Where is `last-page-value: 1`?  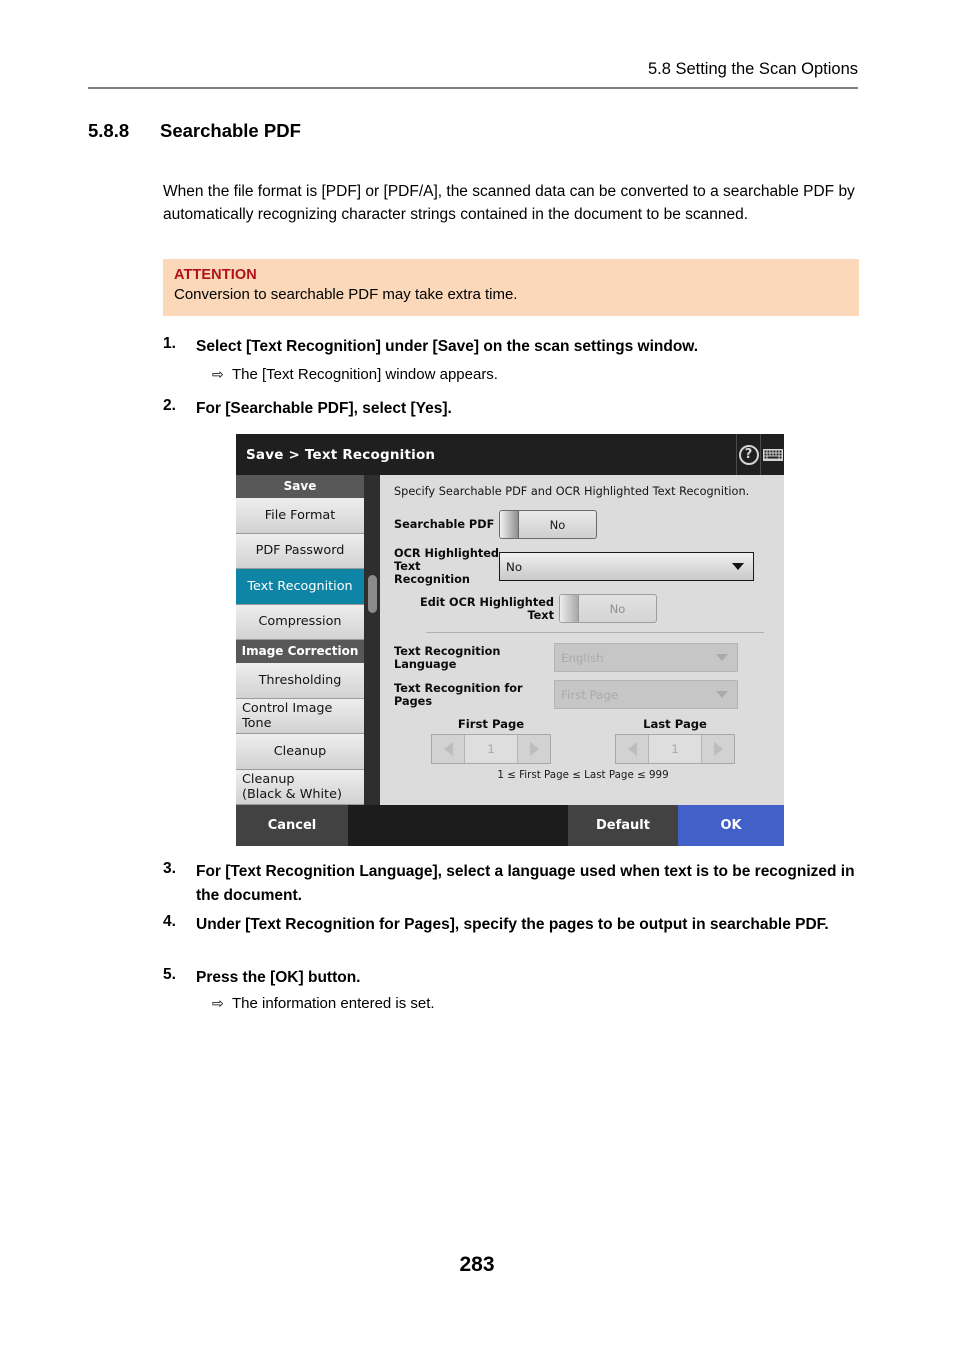 last-page-value: 1 is located at coordinates (675, 749).